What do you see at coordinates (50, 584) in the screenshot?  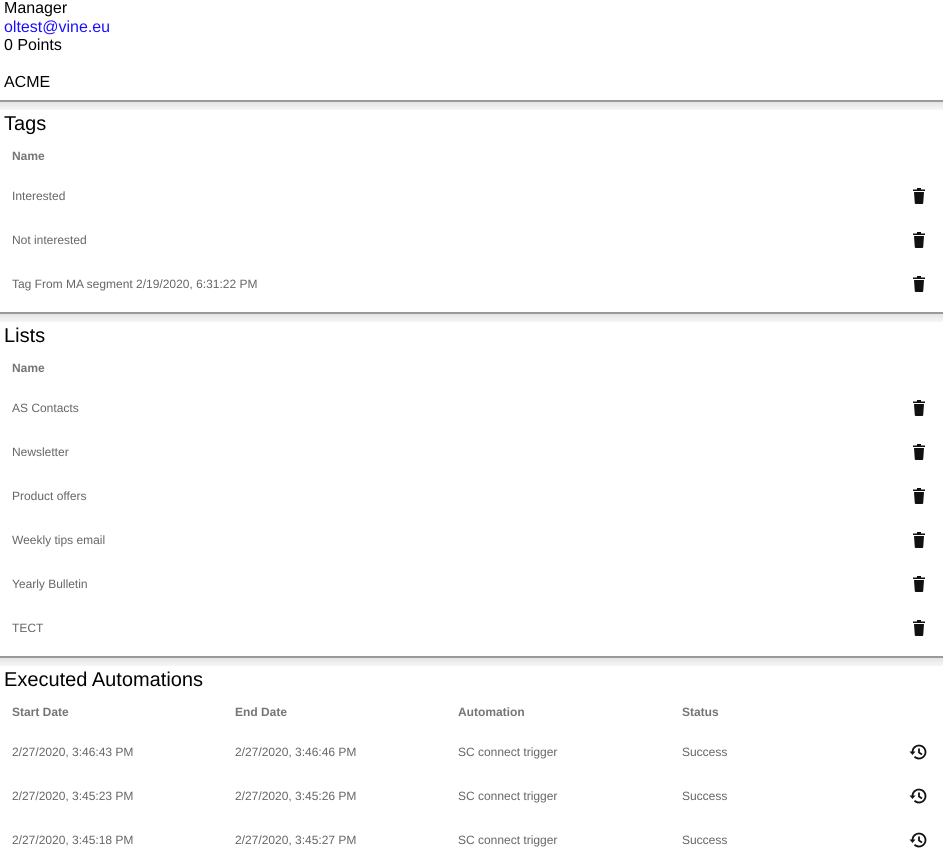 I see `table-cell: Yearly Bulletin` at bounding box center [50, 584].